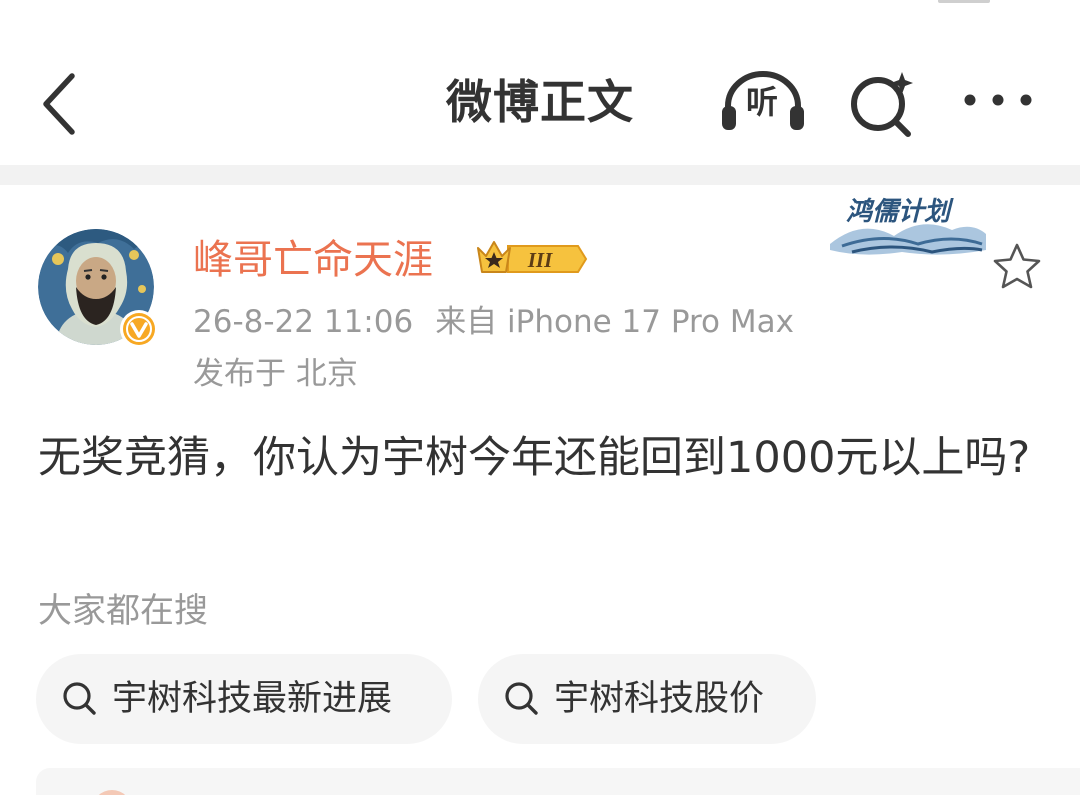 The height and width of the screenshot is (795, 1080). I want to click on vip-level-text: III, so click(540, 260).